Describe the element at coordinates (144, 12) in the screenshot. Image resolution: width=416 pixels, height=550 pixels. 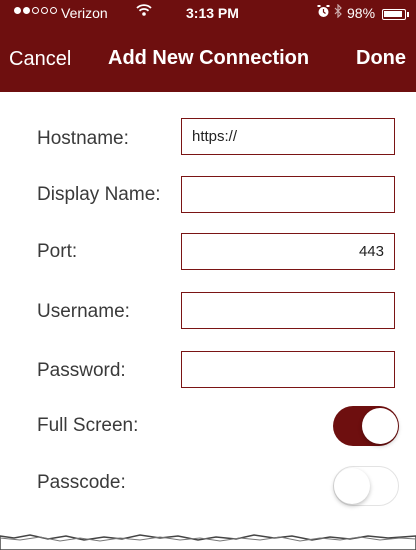
I see `wifi-icon` at that location.